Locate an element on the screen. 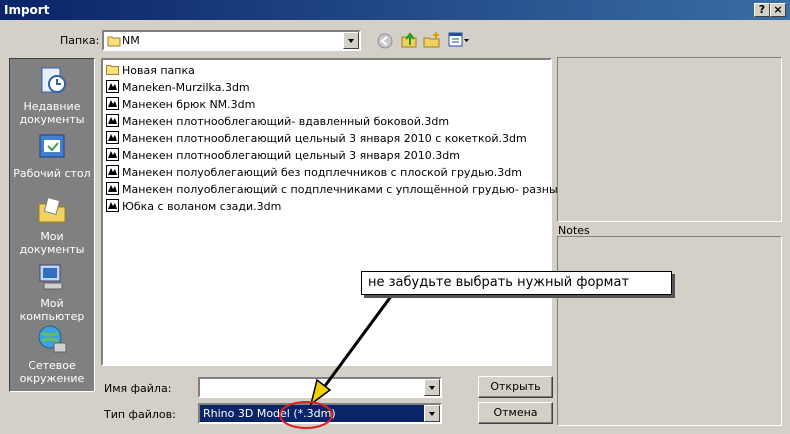 The image size is (790, 434). place-network: Сетевое окружение is located at coordinates (52, 354).